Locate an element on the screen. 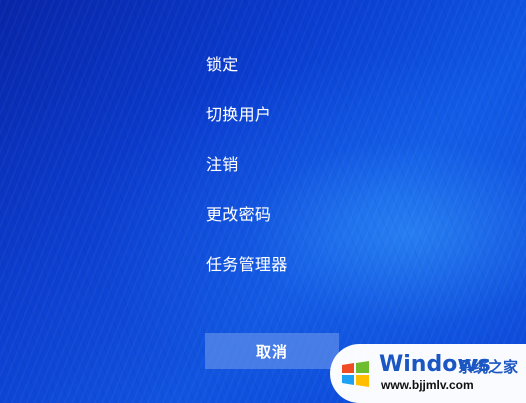  watermark-background is located at coordinates (428, 373).